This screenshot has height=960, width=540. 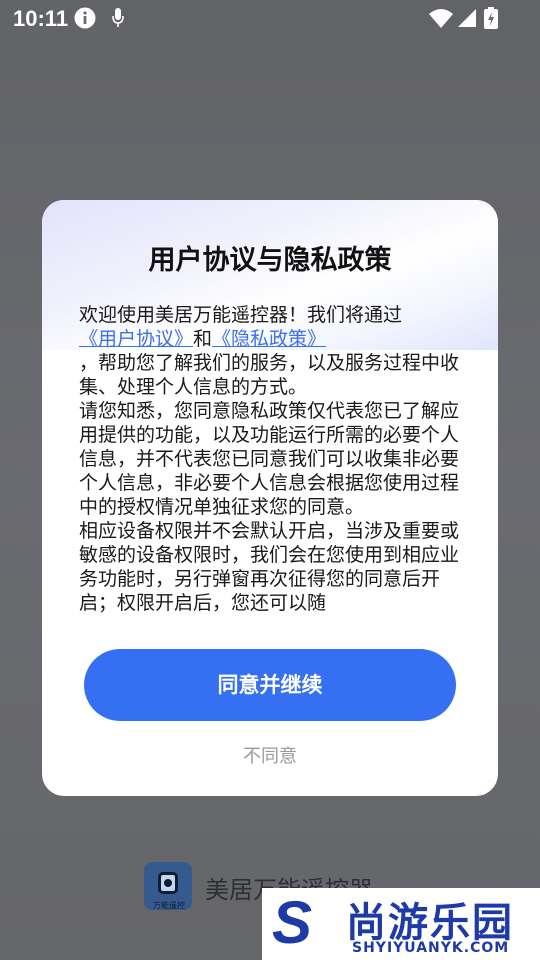 What do you see at coordinates (401, 924) in the screenshot?
I see `watermark: S 尚游乐园 SHYIYUANYK.COM` at bounding box center [401, 924].